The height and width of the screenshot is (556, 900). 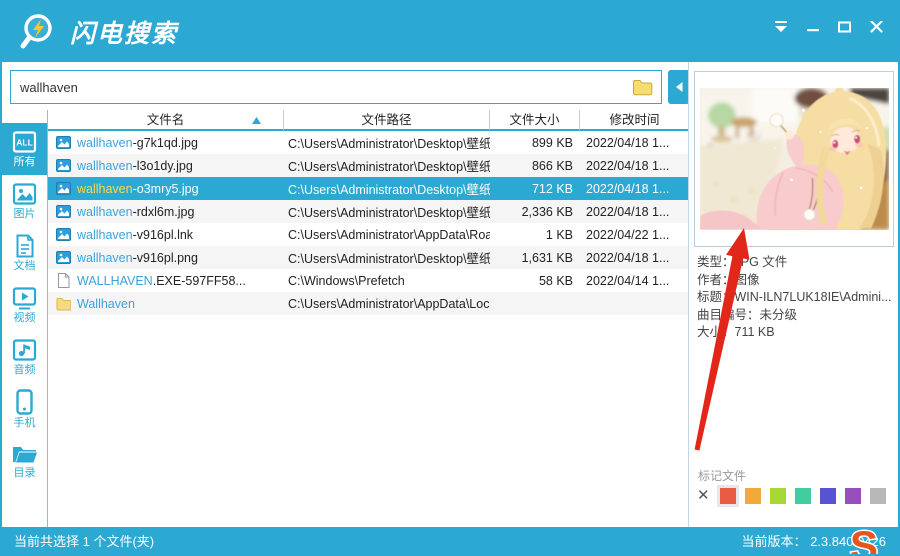 What do you see at coordinates (747, 314) in the screenshot?
I see `meta-track: 曲目编号：未分级` at bounding box center [747, 314].